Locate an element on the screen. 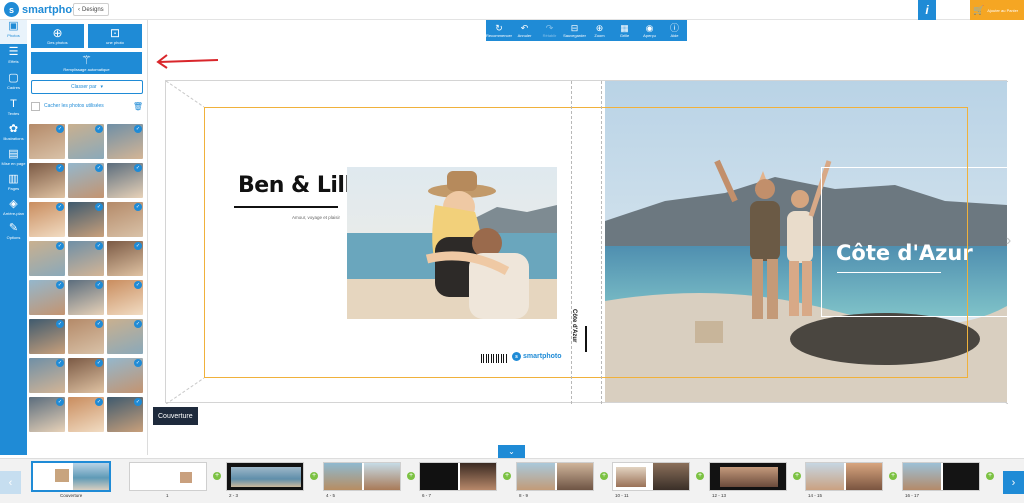 This screenshot has height=503, width=1024. rail-item-layout: ▤ Mise en page is located at coordinates (13, 160).